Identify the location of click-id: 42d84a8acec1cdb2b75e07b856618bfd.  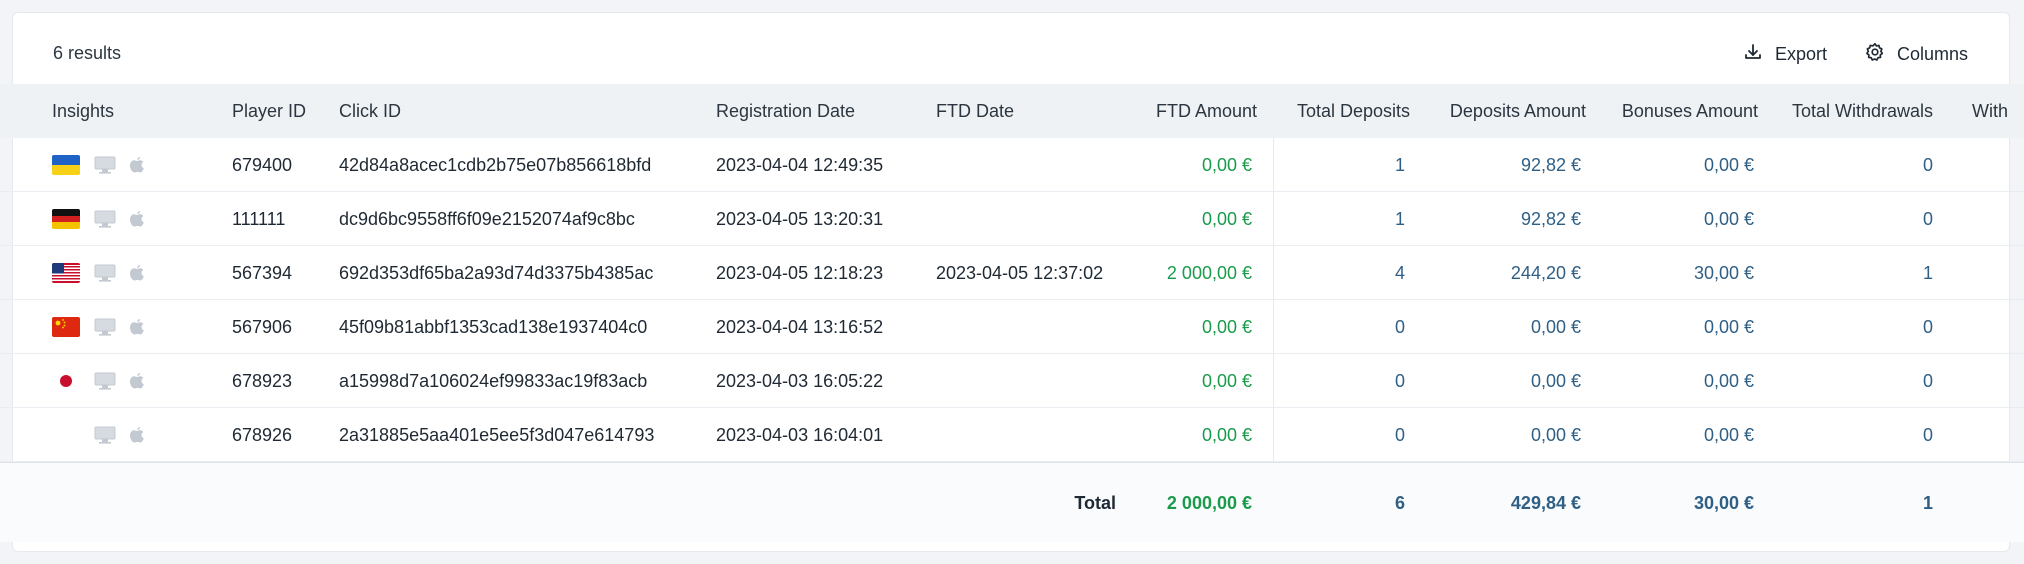
(495, 165).